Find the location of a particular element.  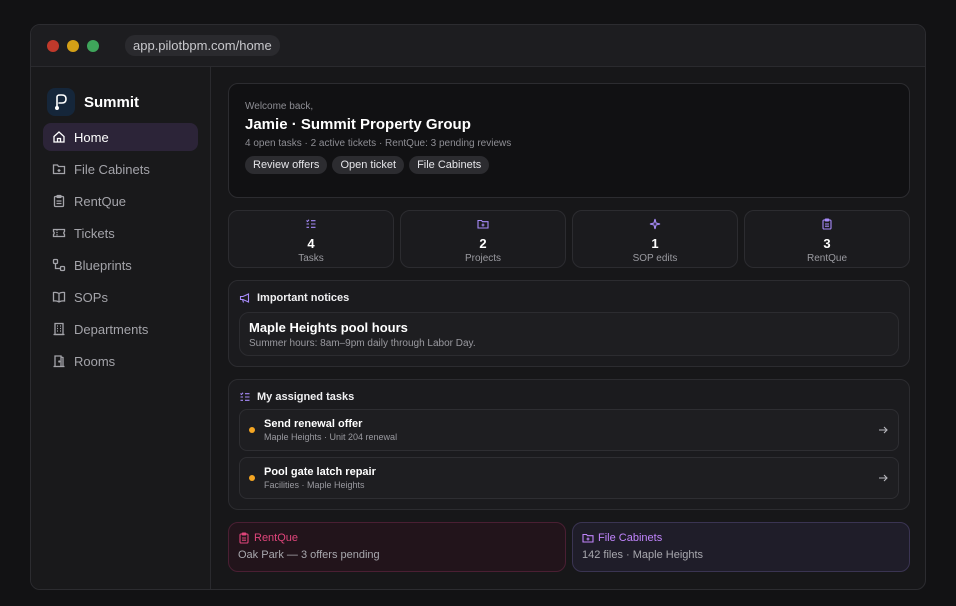

sidebar-item-rooms: Rooms is located at coordinates (120, 361).